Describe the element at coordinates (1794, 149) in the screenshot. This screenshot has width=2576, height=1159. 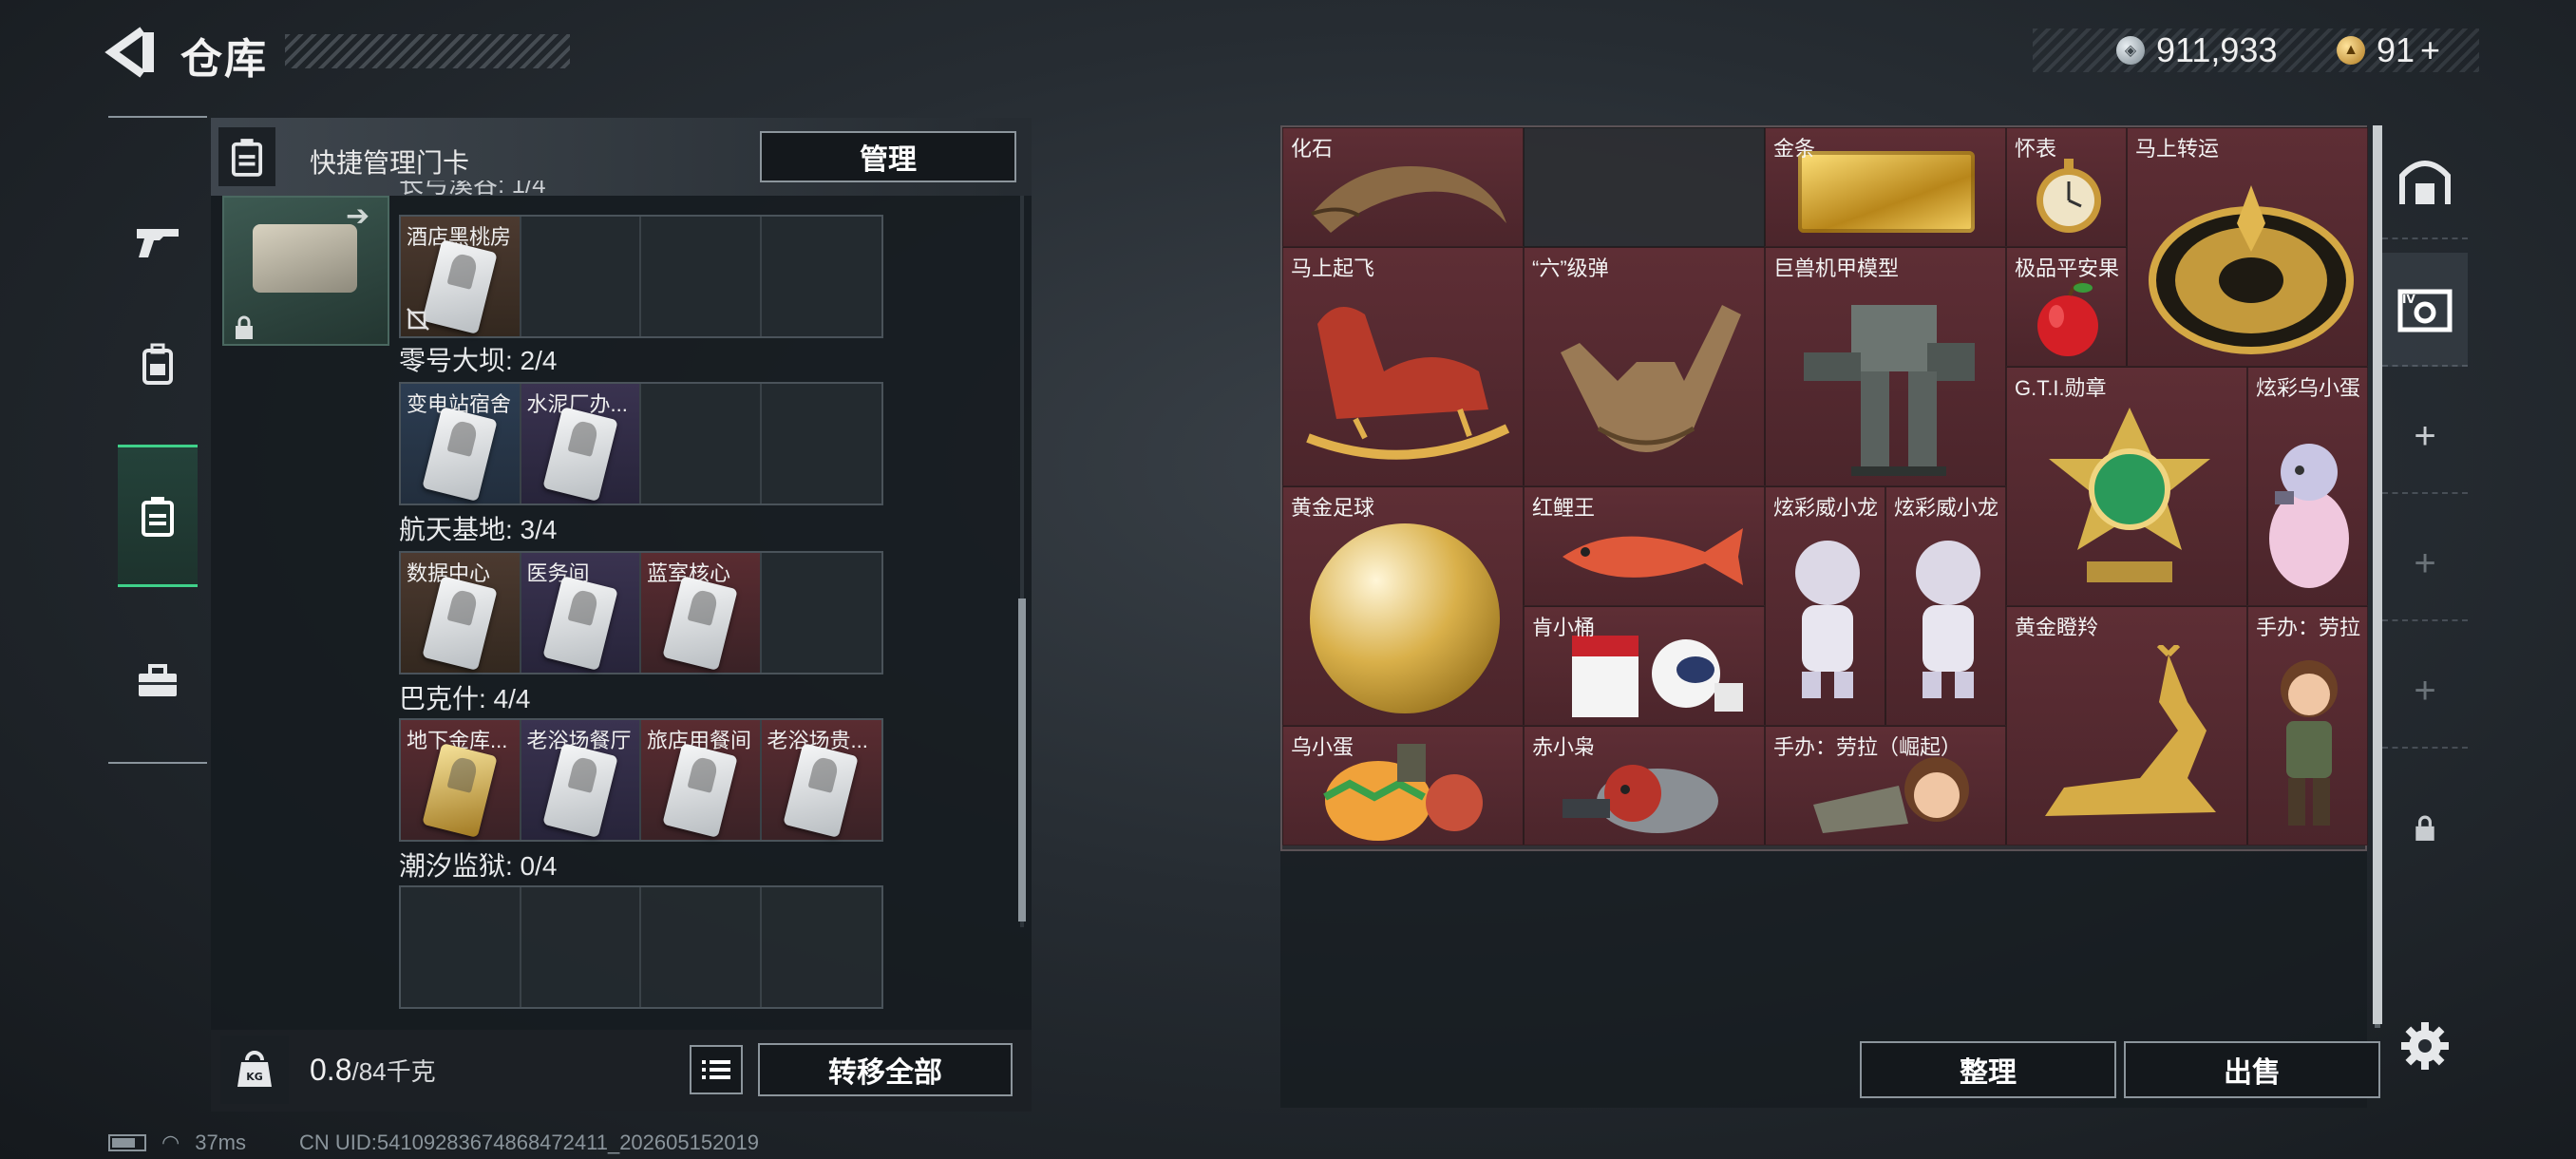
I see `item-name: 金条` at that location.